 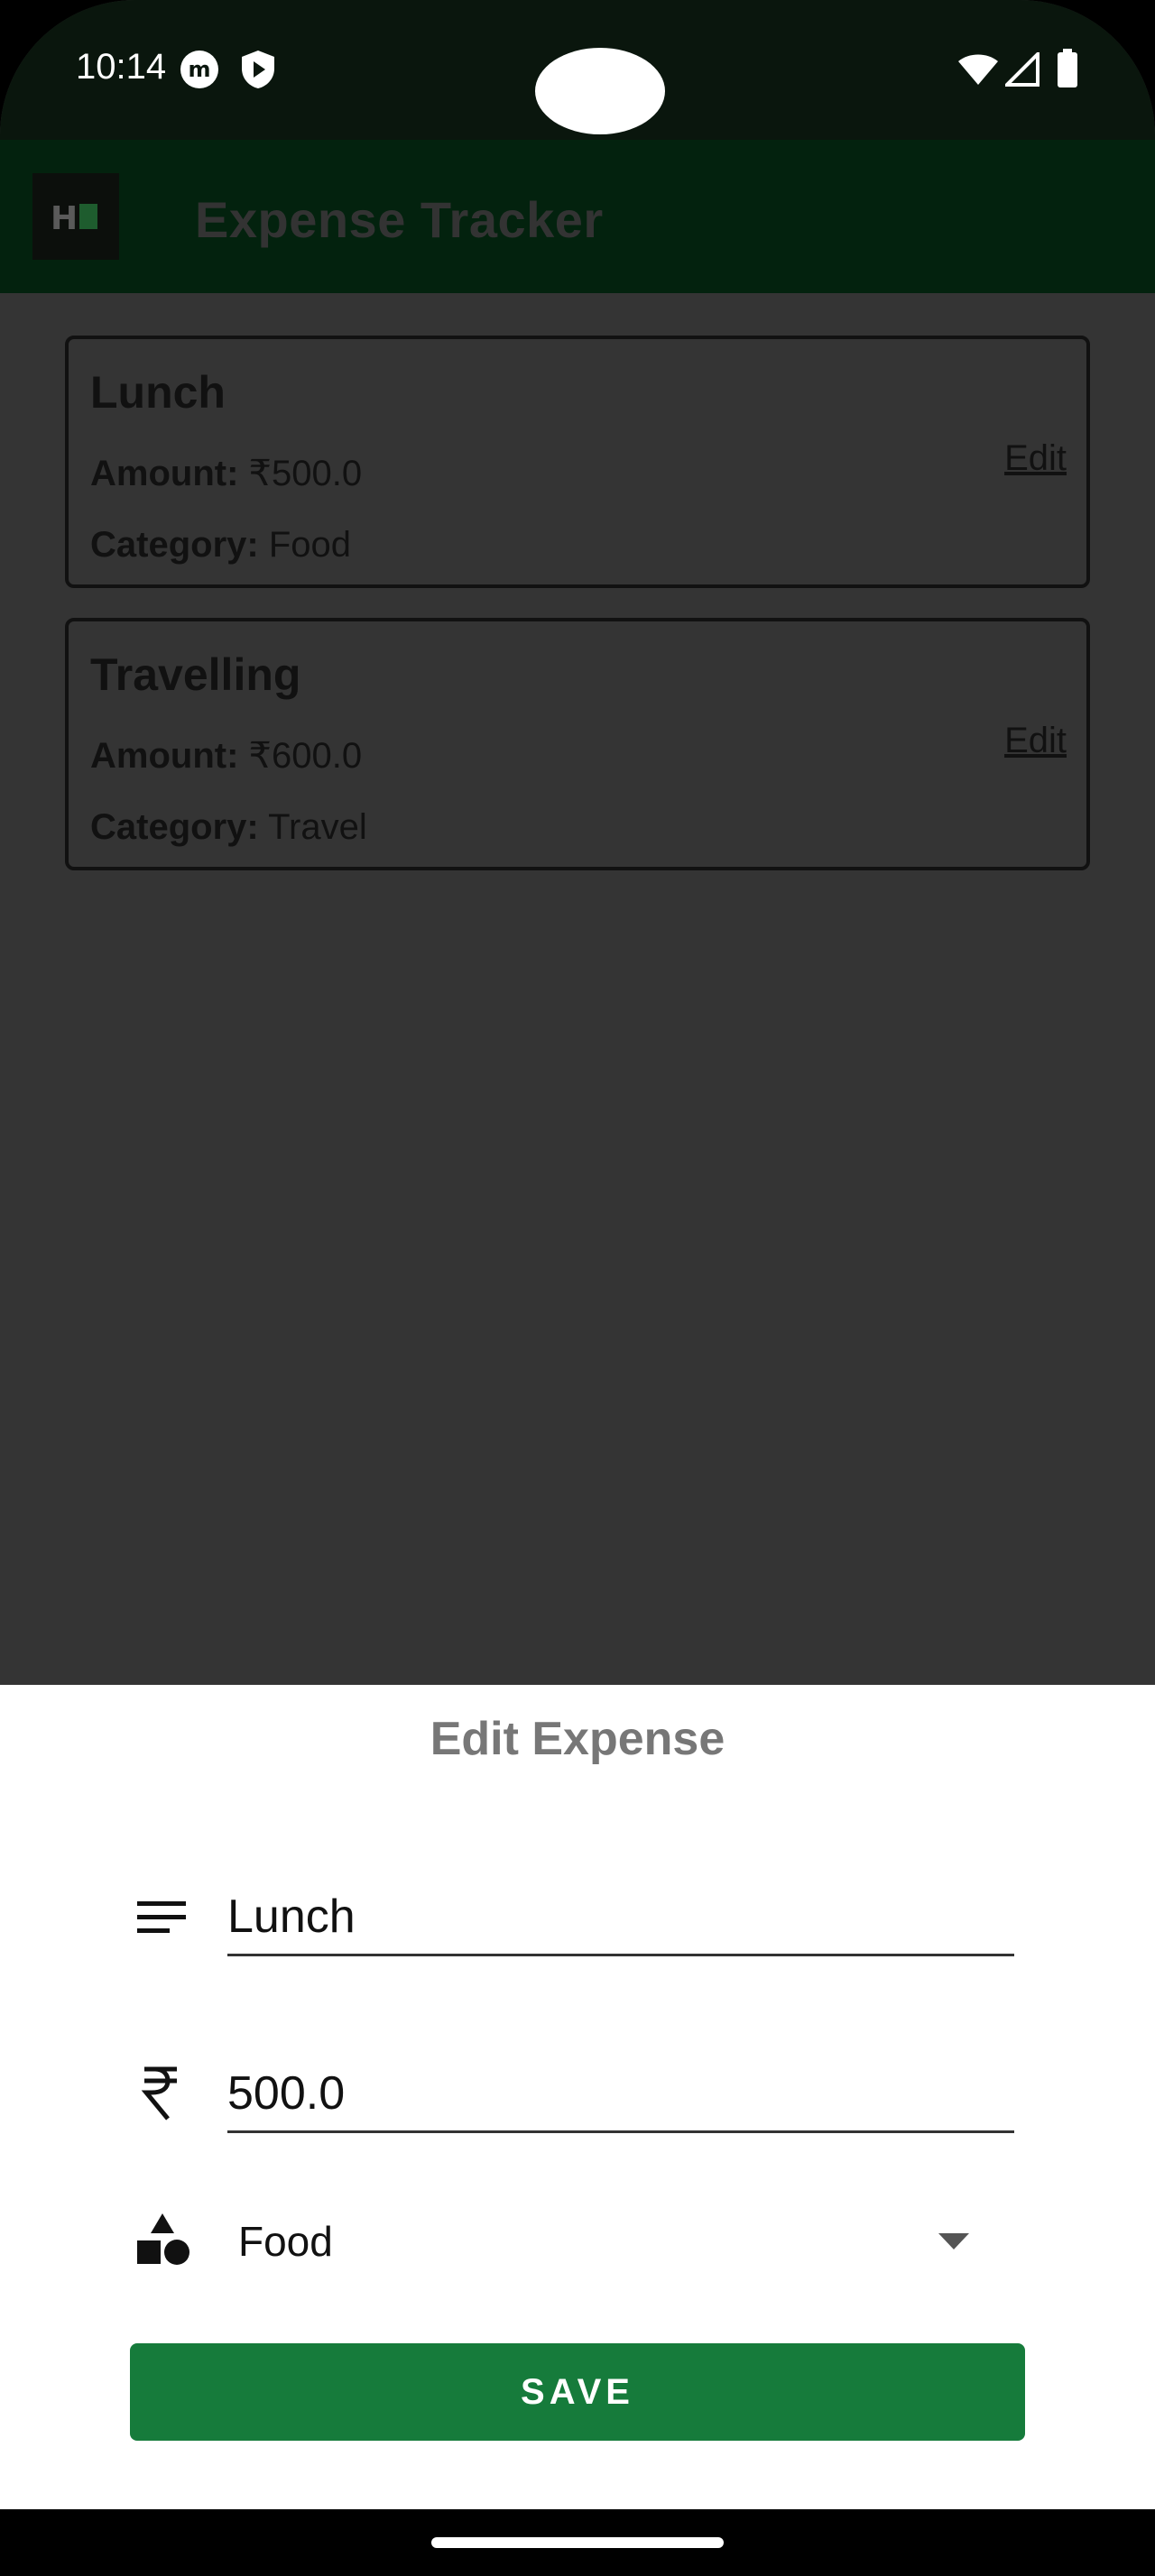 What do you see at coordinates (160, 2096) in the screenshot?
I see `rupee-icon` at bounding box center [160, 2096].